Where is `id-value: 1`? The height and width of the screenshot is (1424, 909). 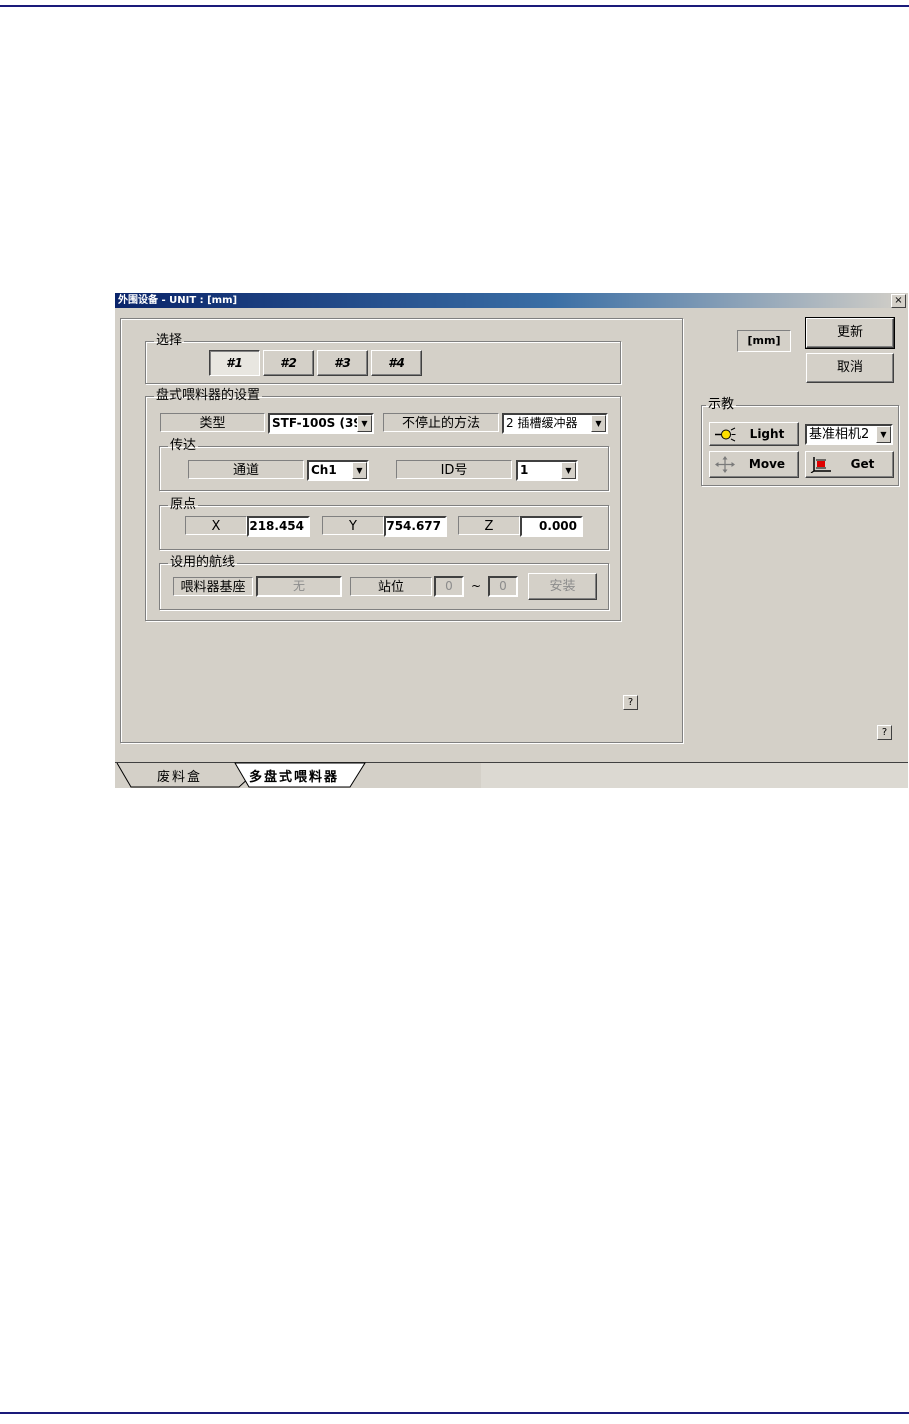 id-value: 1 is located at coordinates (524, 470).